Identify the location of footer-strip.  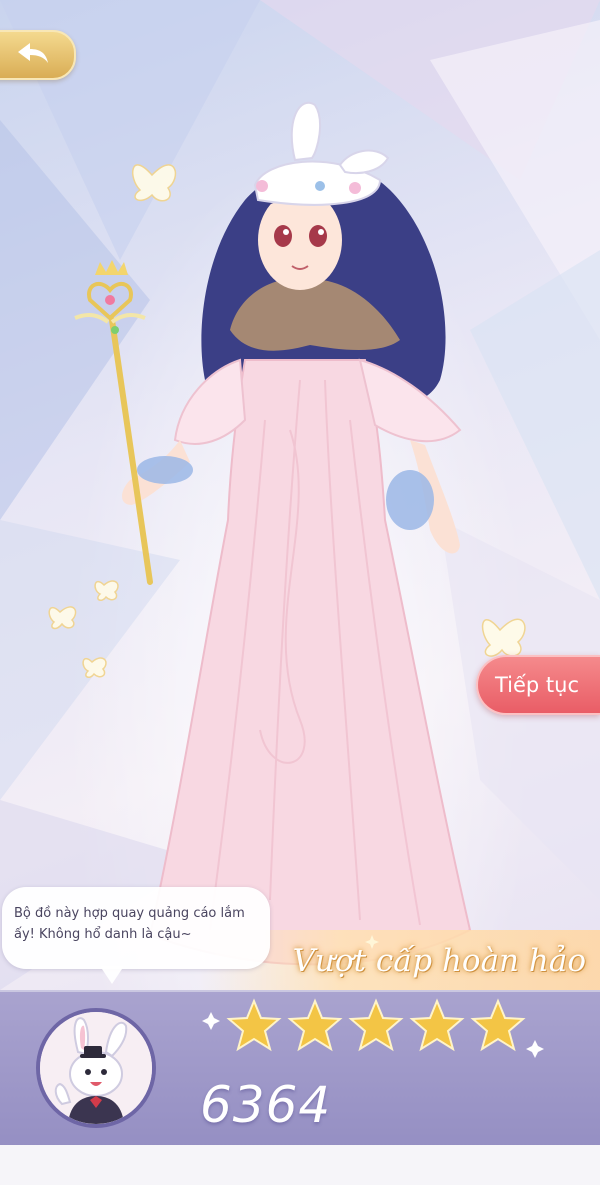
(300, 1165).